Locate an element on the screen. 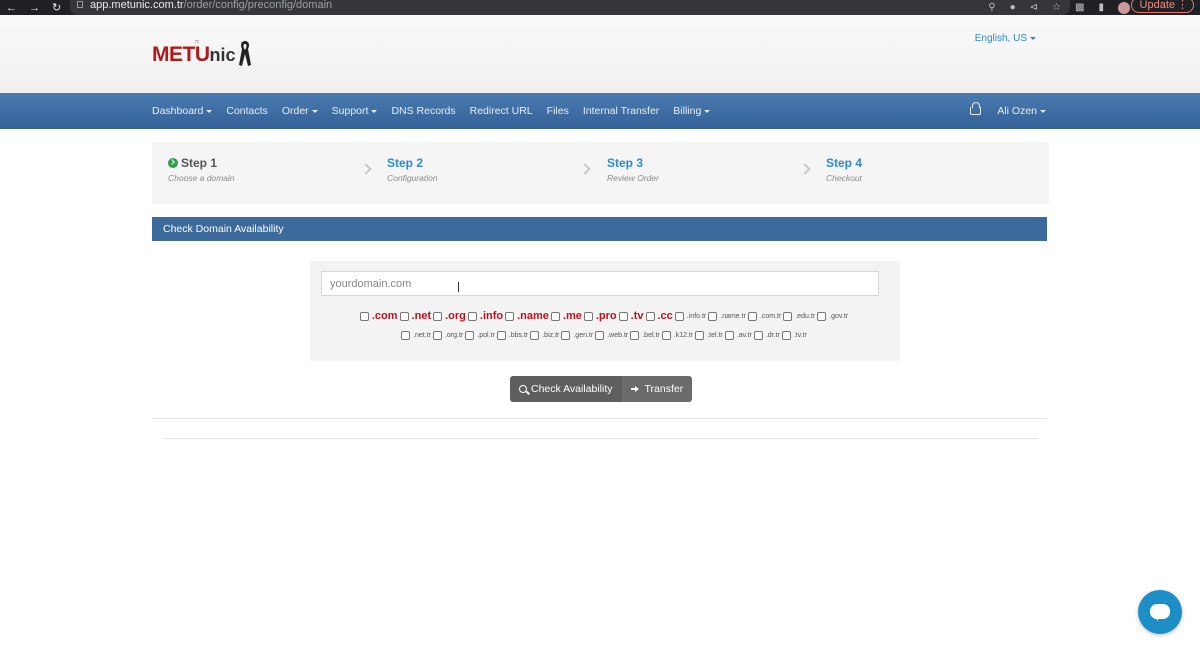 This screenshot has width=1200, height=650. tld-option: .info.tr is located at coordinates (690, 316).